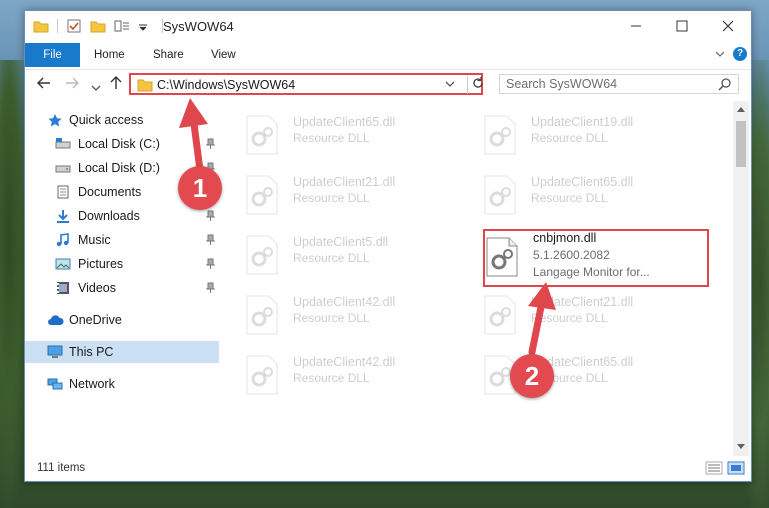 The height and width of the screenshot is (508, 769). What do you see at coordinates (109, 55) in the screenshot?
I see `tab-home: Home` at bounding box center [109, 55].